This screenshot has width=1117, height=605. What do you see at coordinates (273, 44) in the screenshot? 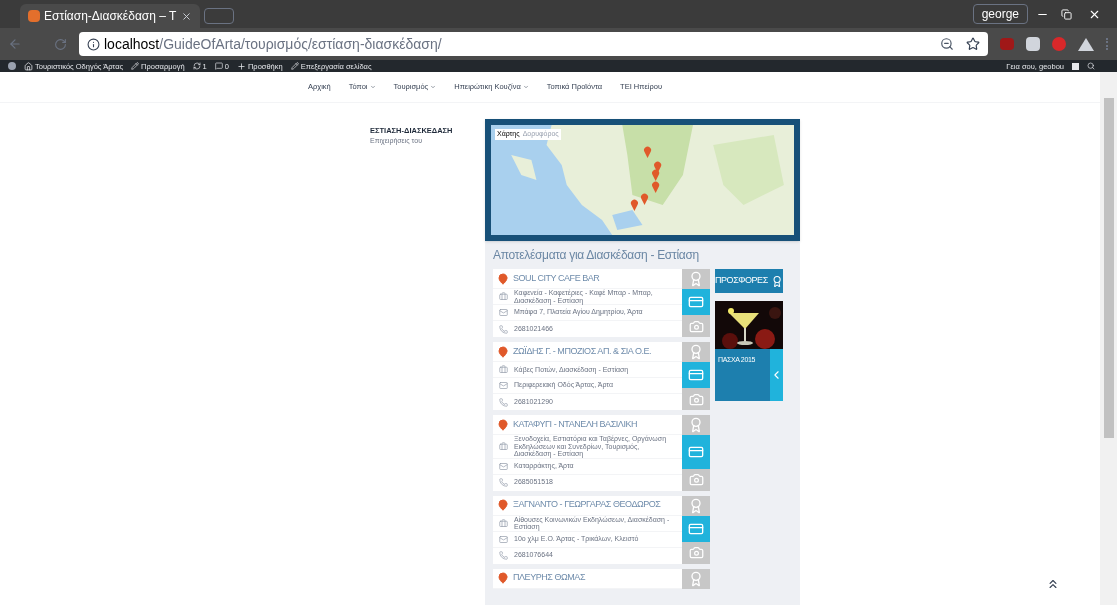
I see `url-text: localhost/GuideOfArta/τουρισμός/εστίαση-διασκέδαση/` at bounding box center [273, 44].